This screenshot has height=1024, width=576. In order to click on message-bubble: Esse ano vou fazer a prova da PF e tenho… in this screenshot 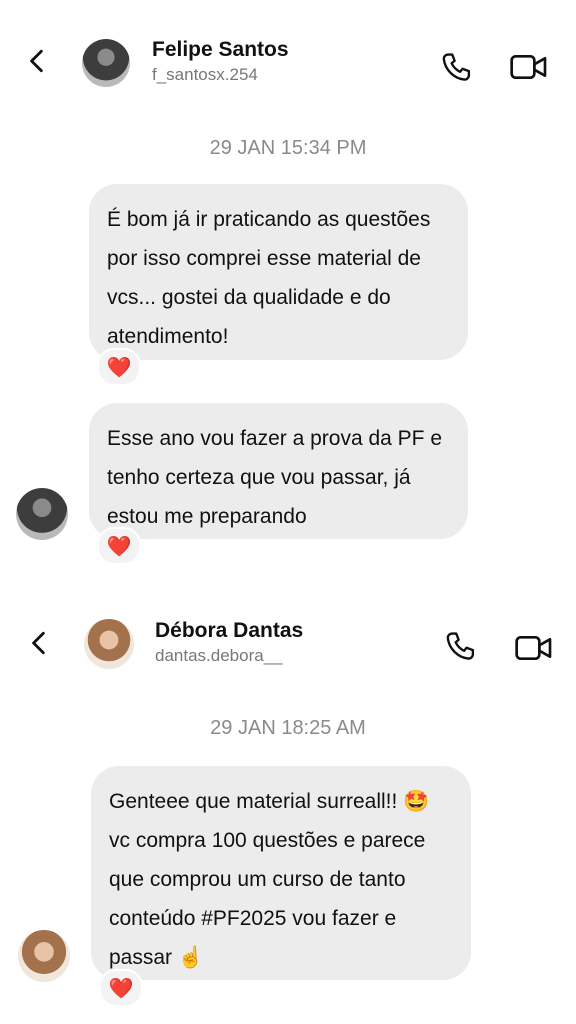, I will do `click(278, 471)`.